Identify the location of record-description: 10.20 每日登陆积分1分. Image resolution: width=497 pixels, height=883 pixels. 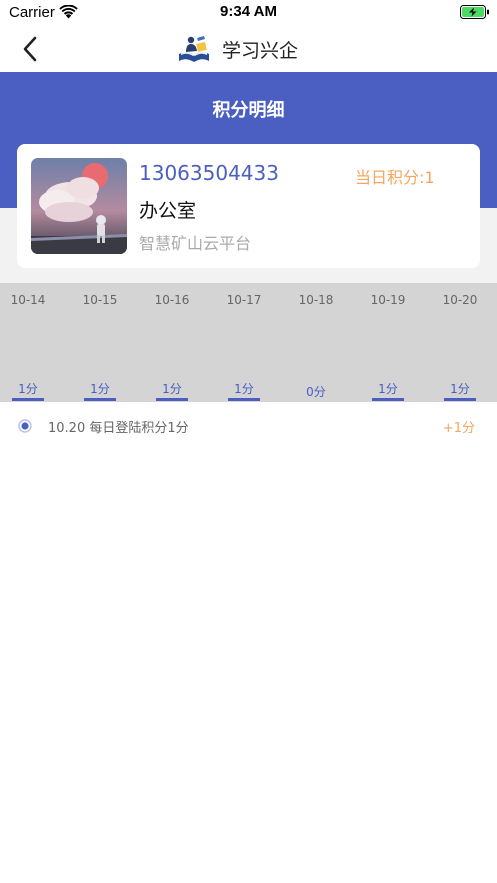
(118, 428).